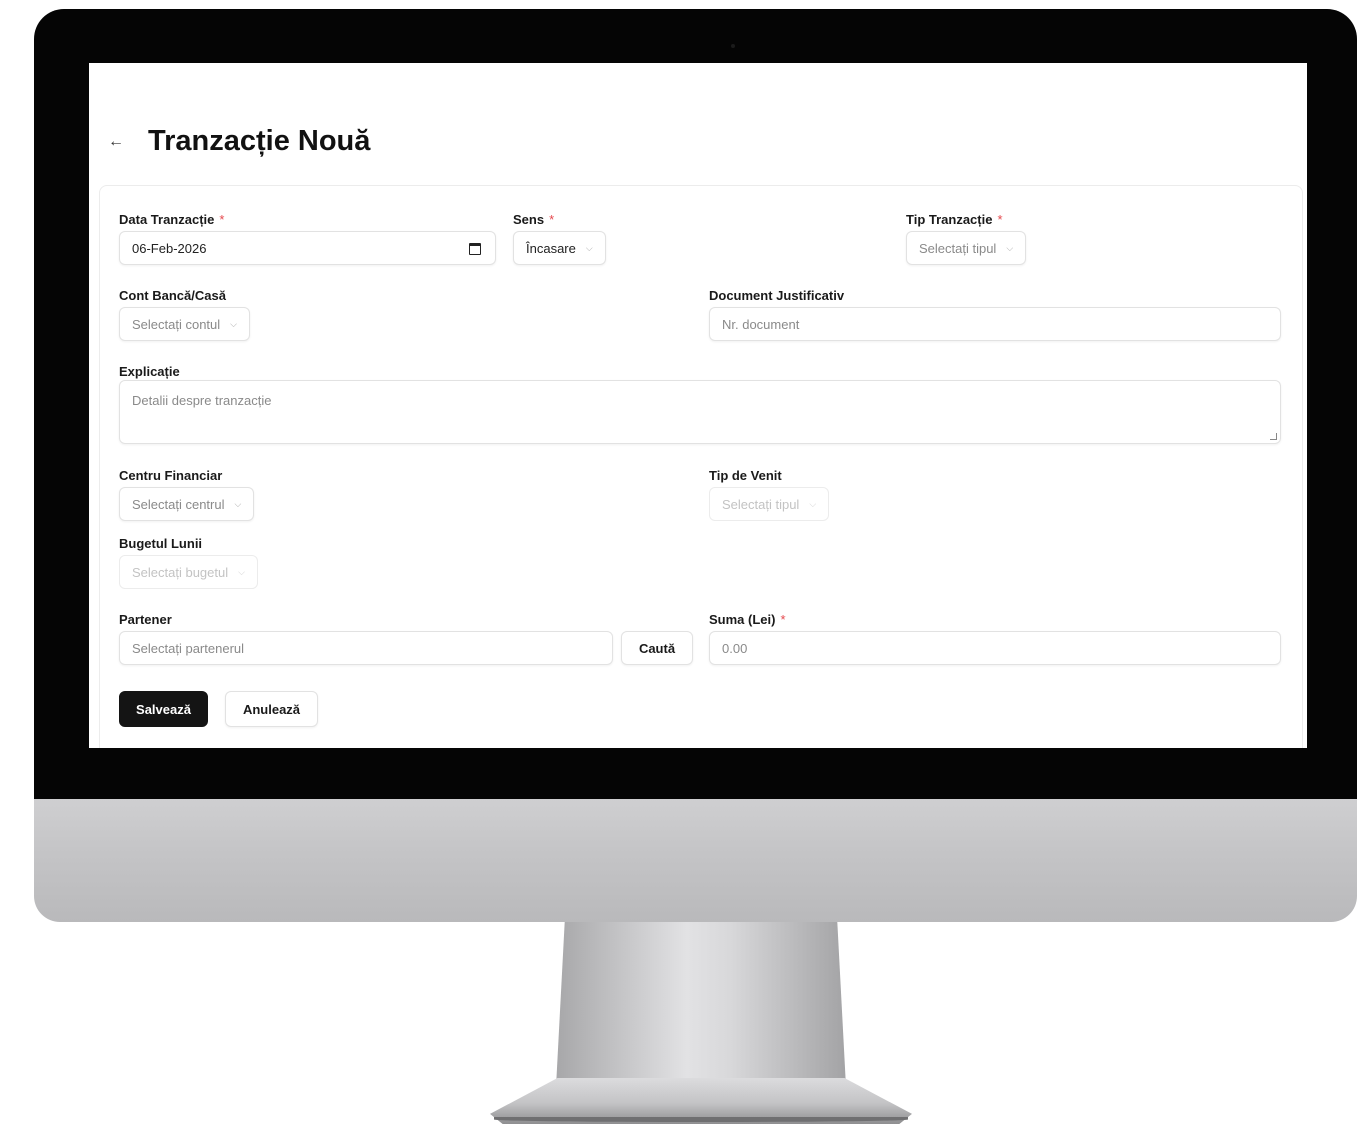 This screenshot has width=1357, height=1131. I want to click on page-title: Tranzacție Nouă, so click(259, 141).